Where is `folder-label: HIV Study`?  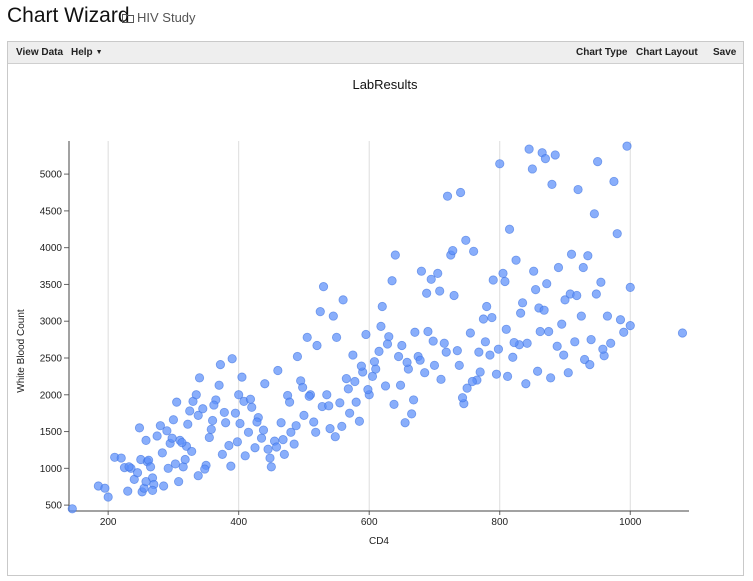
folder-label: HIV Study is located at coordinates (166, 17).